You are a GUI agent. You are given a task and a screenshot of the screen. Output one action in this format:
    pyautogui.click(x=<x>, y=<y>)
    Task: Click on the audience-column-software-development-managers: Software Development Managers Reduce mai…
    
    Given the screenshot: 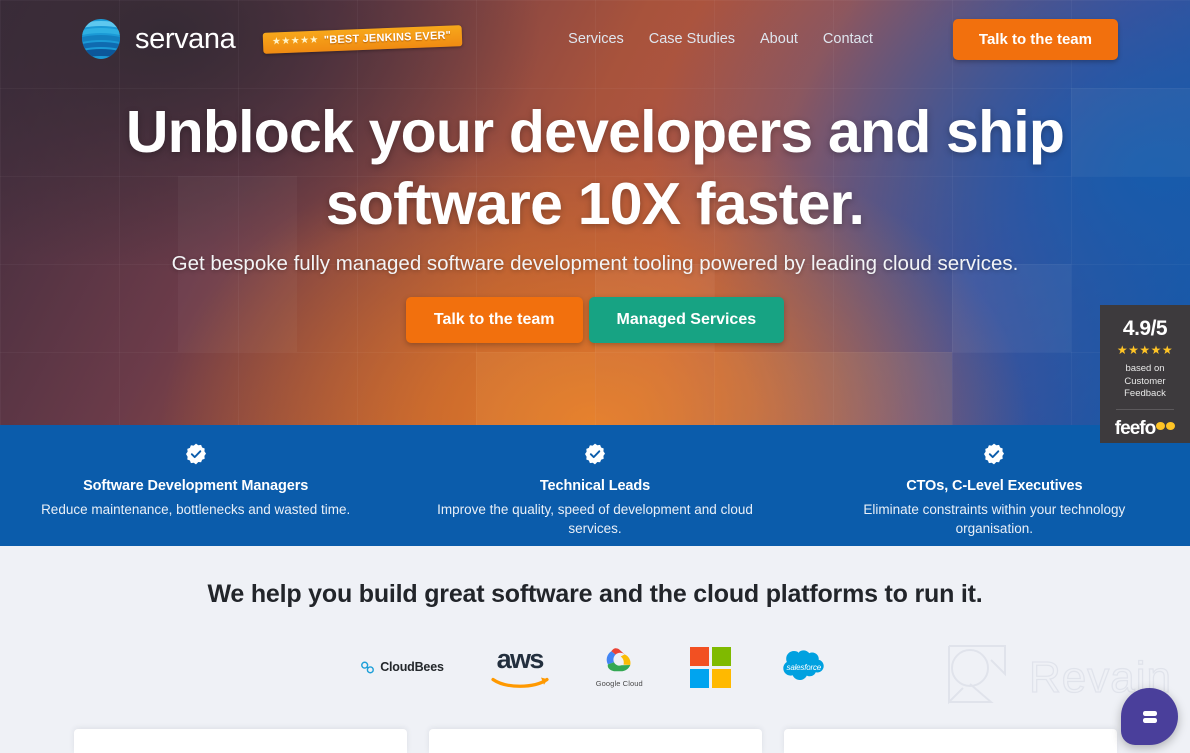 What is the action you would take?
    pyautogui.click(x=195, y=485)
    